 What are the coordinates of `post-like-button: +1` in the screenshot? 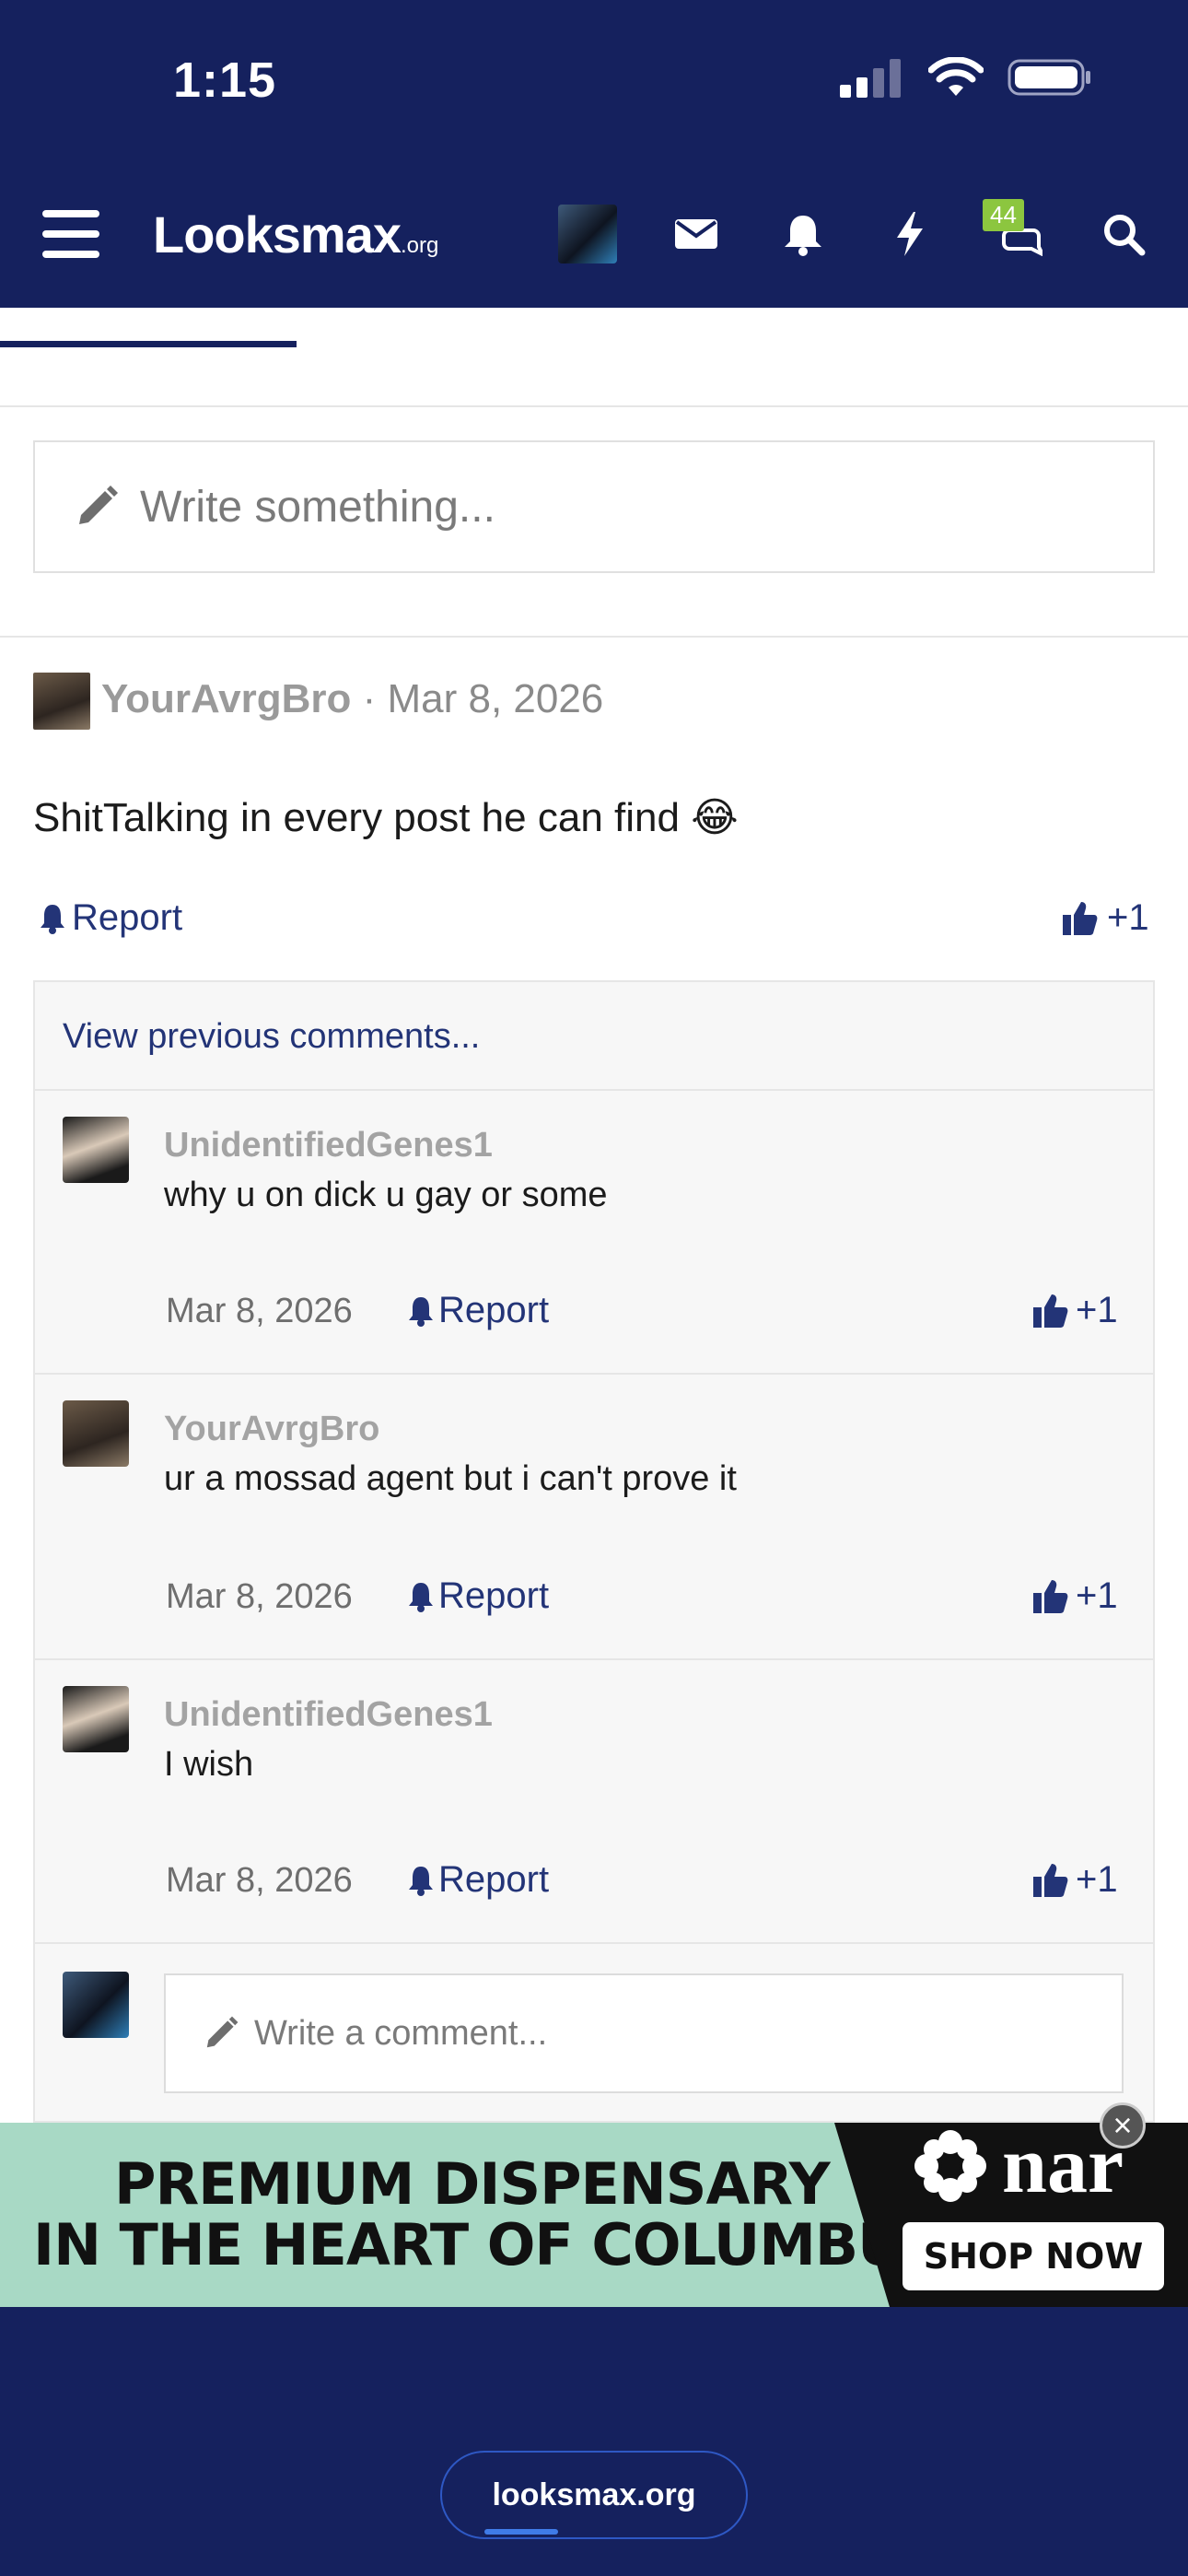 It's located at (1105, 918).